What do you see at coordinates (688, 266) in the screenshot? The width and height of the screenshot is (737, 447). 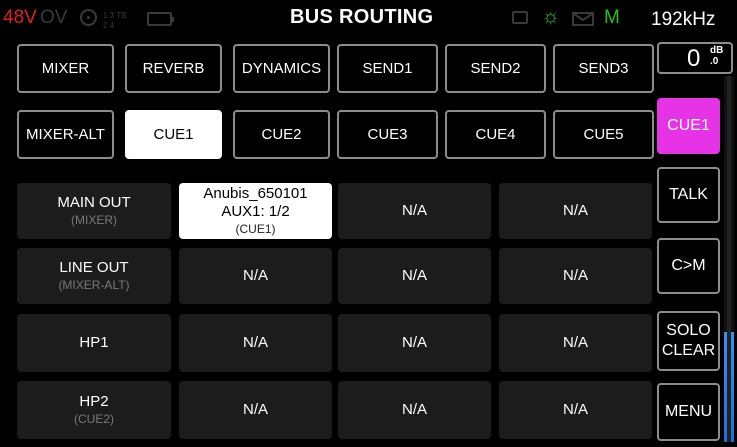 I see `cue-to-main-button: C>M` at bounding box center [688, 266].